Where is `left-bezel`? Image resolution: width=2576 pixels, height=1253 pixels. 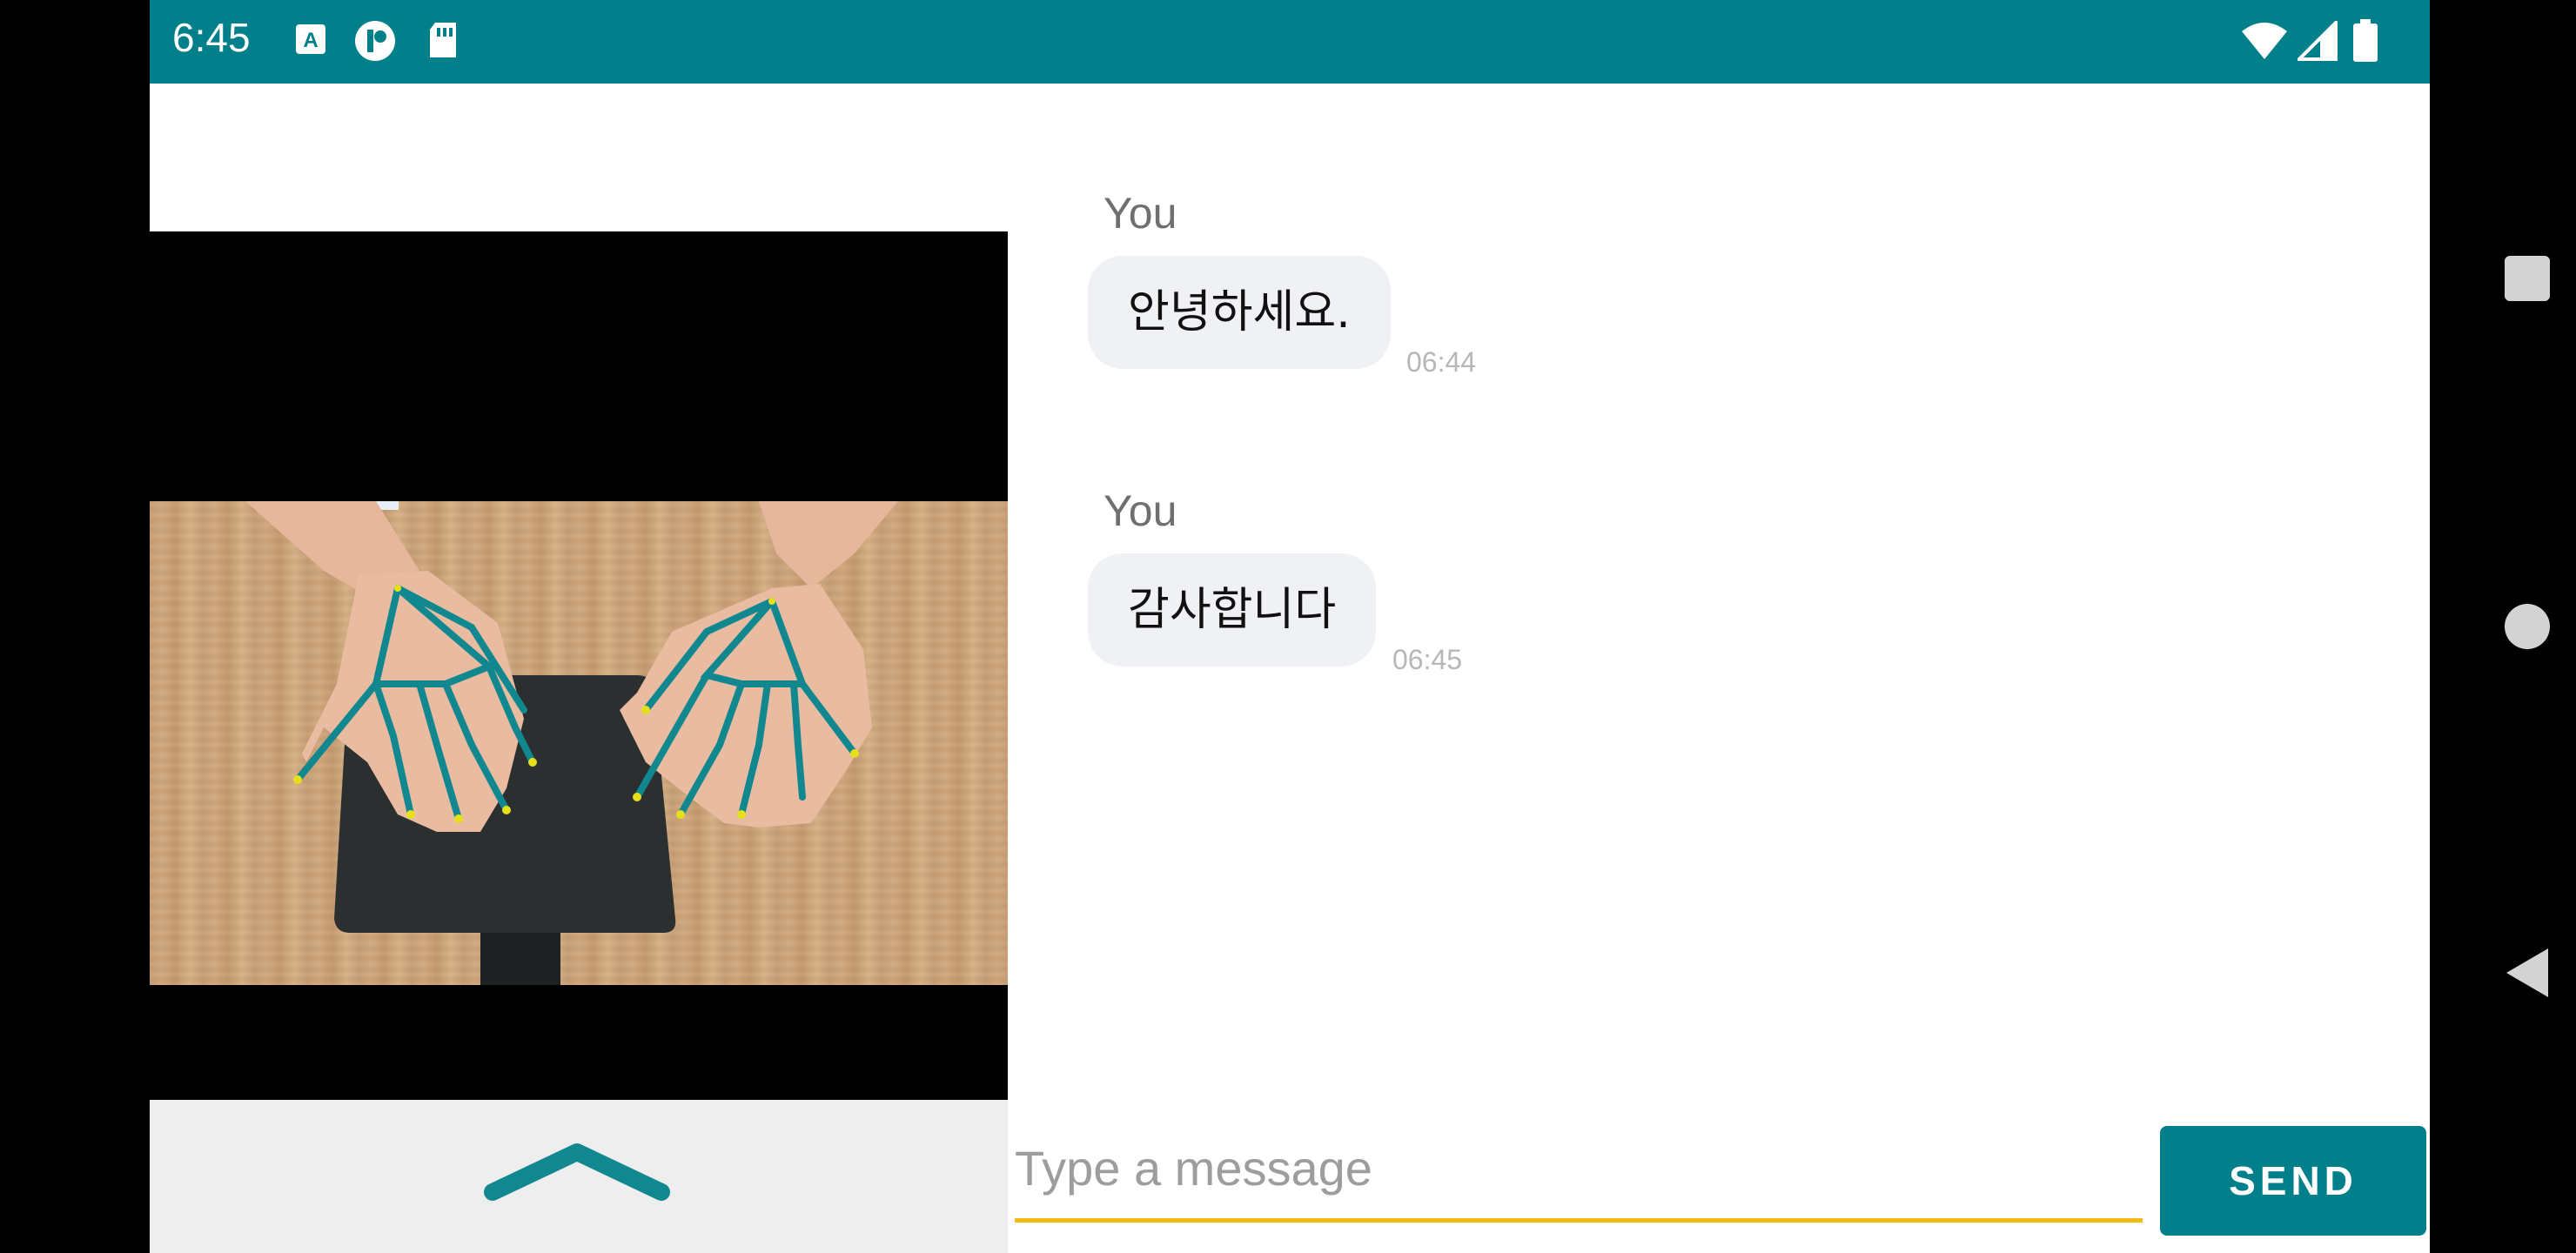
left-bezel is located at coordinates (75, 626).